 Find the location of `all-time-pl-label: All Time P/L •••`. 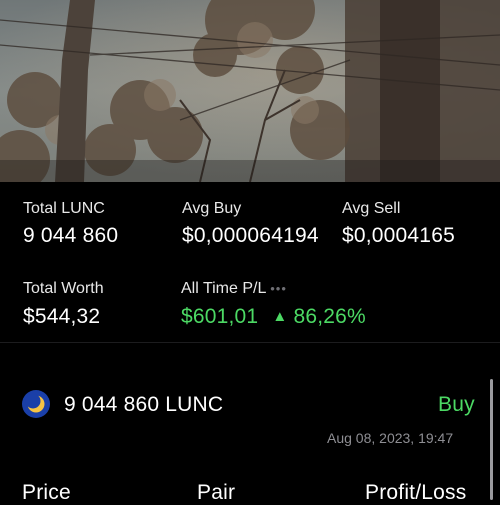

all-time-pl-label: All Time P/L ••• is located at coordinates (234, 289).